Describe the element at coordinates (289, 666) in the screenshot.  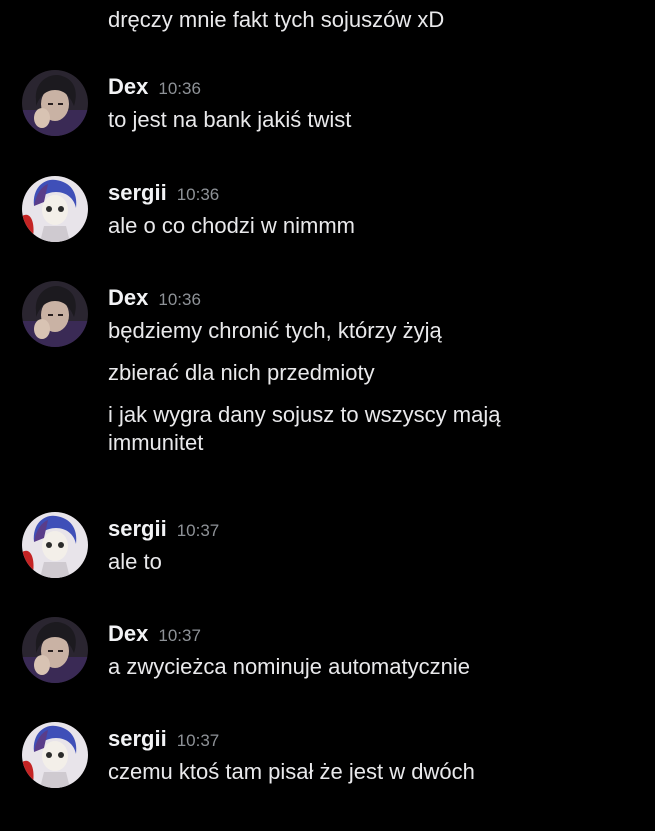
I see `message-text: a zwycieżca nominuje automatycznie` at that location.